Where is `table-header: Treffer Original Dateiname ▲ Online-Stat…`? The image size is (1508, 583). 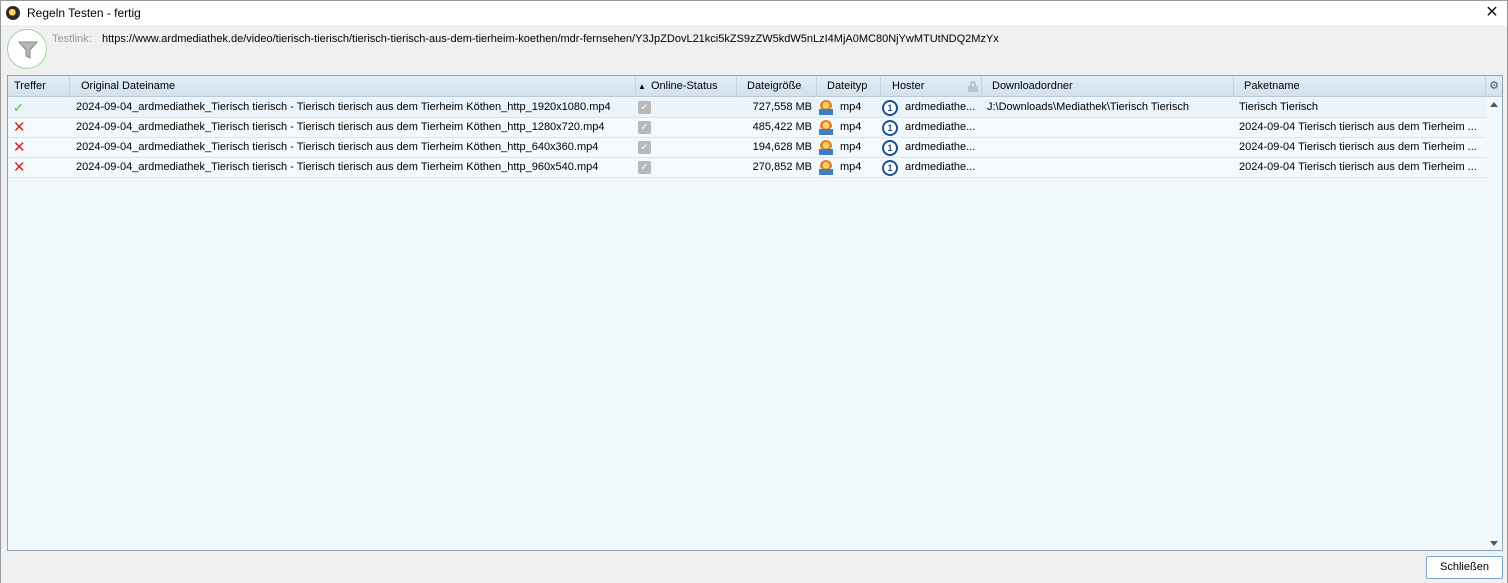 table-header: Treffer Original Dateiname ▲ Online-Stat… is located at coordinates (755, 86).